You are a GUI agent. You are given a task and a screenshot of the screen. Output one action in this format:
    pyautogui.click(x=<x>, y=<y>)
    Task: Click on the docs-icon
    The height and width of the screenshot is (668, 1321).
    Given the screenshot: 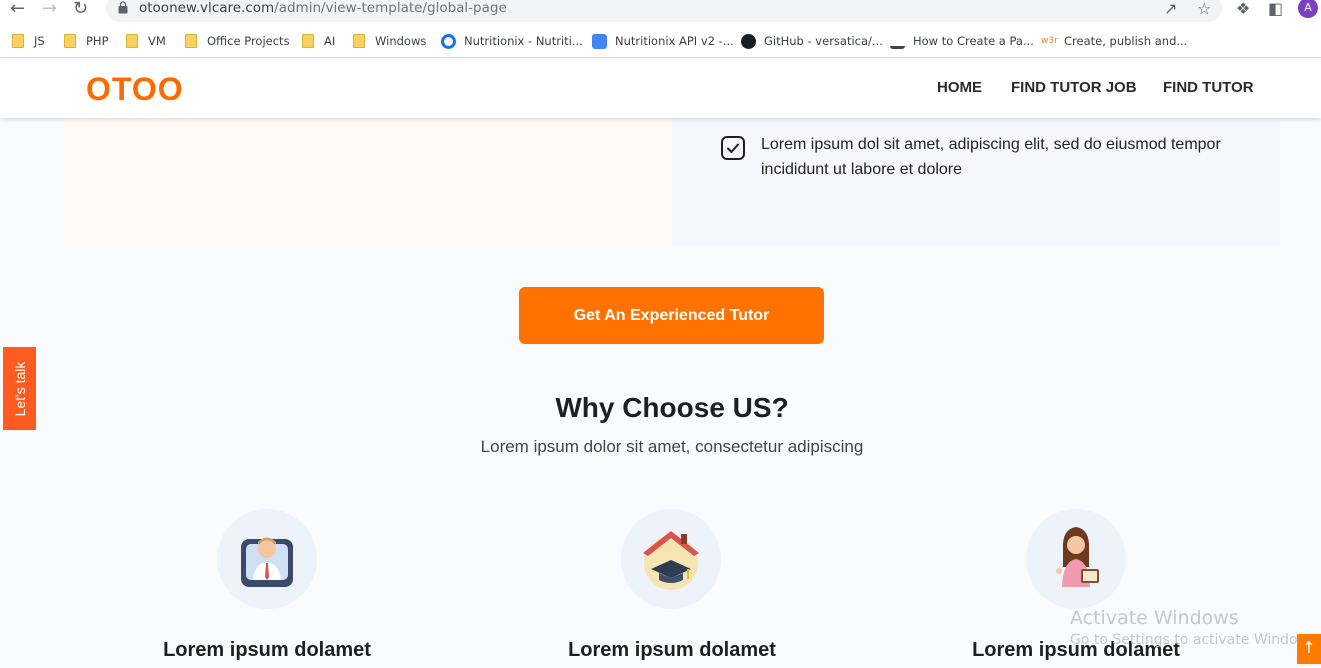 What is the action you would take?
    pyautogui.click(x=599, y=41)
    